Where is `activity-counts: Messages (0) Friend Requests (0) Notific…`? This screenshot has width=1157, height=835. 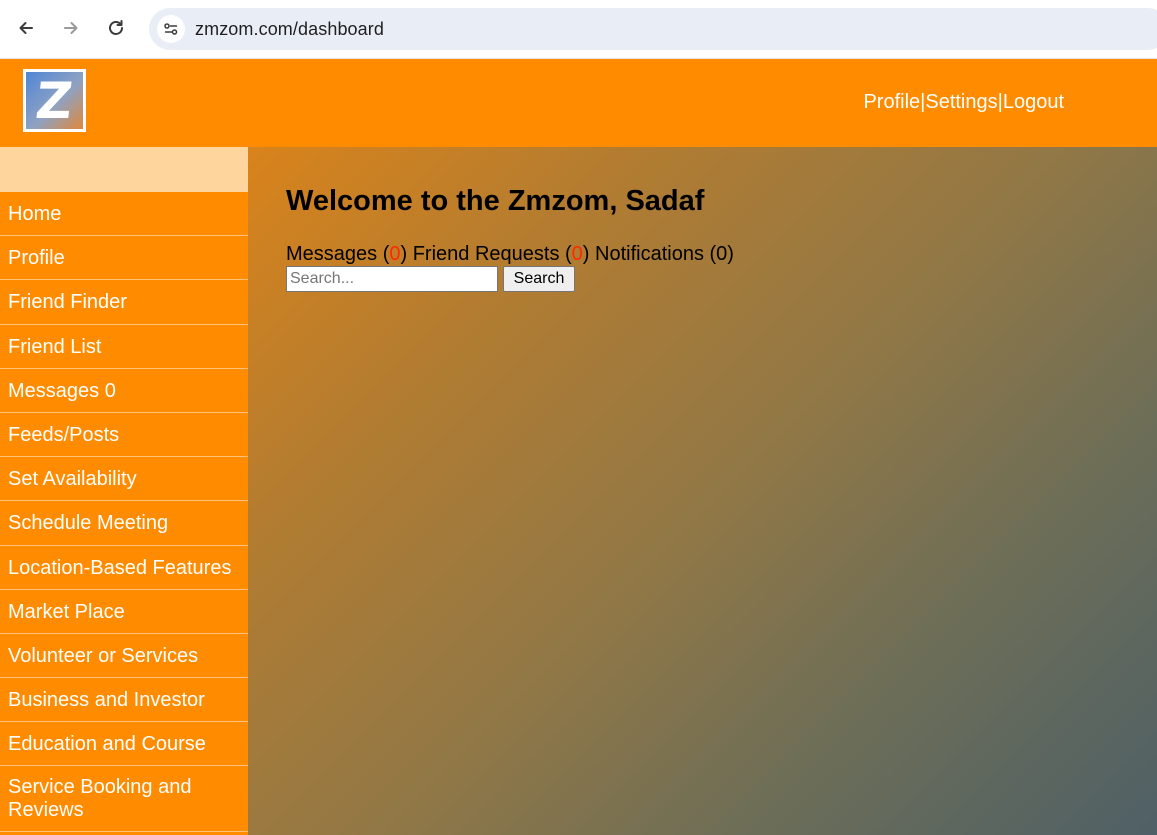
activity-counts: Messages (0) Friend Requests (0) Notific… is located at coordinates (510, 254).